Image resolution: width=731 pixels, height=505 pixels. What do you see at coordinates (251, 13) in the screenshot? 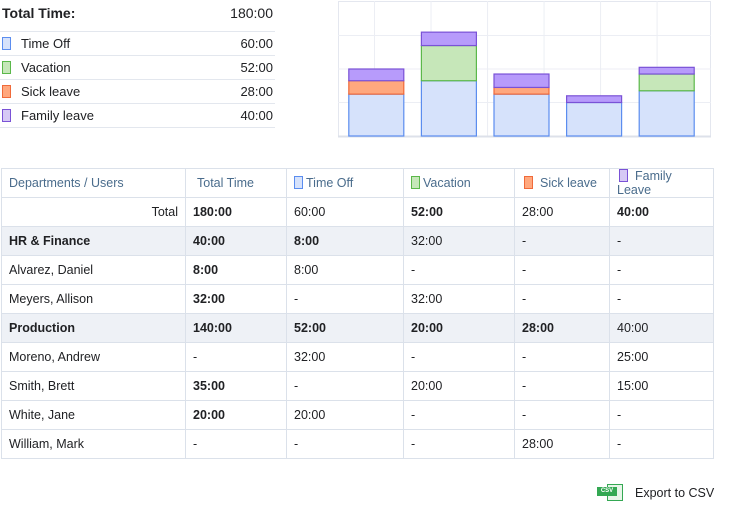
I see `summary-total-value: 180:00` at bounding box center [251, 13].